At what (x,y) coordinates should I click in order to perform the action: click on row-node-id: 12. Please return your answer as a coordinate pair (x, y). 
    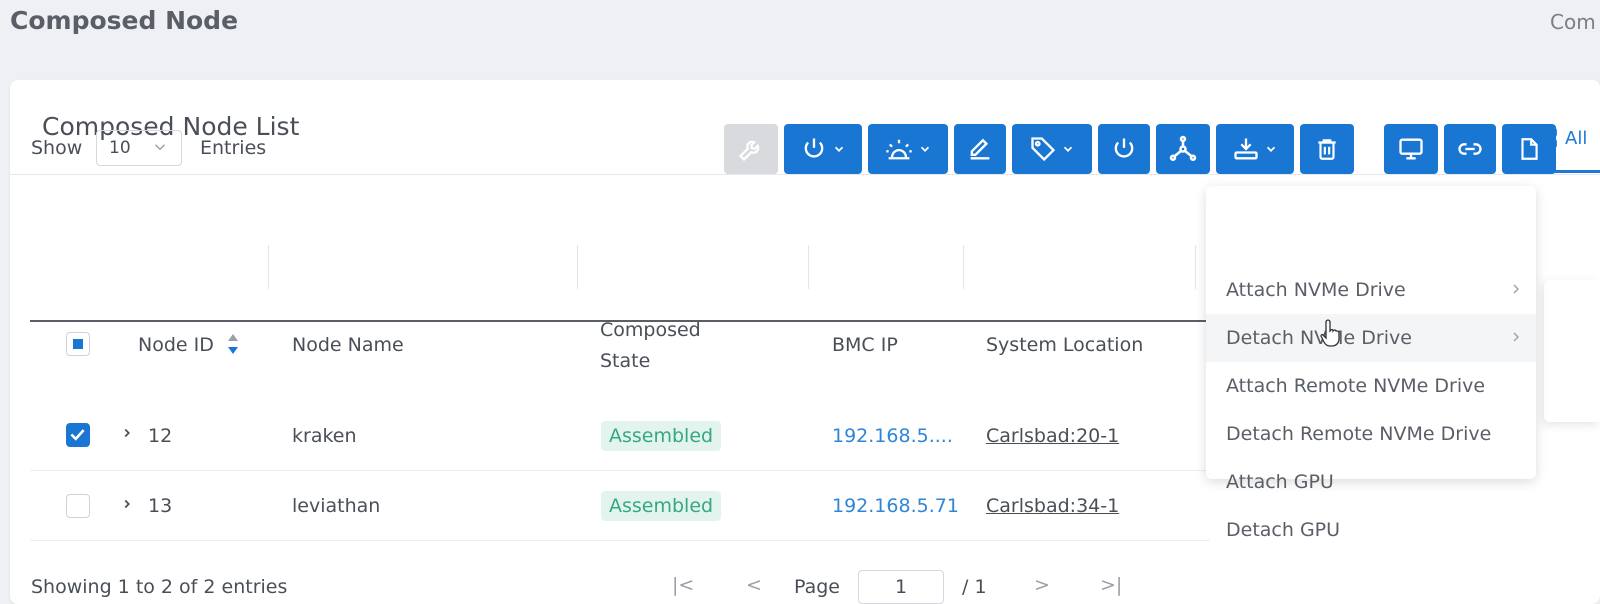
    Looking at the image, I should click on (160, 436).